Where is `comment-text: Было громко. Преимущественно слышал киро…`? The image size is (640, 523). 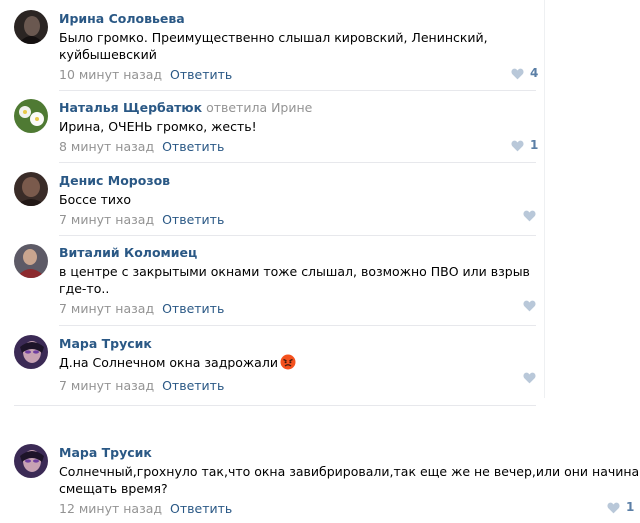
comment-text: Было громко. Преимущественно слышал киро… is located at coordinates (273, 46).